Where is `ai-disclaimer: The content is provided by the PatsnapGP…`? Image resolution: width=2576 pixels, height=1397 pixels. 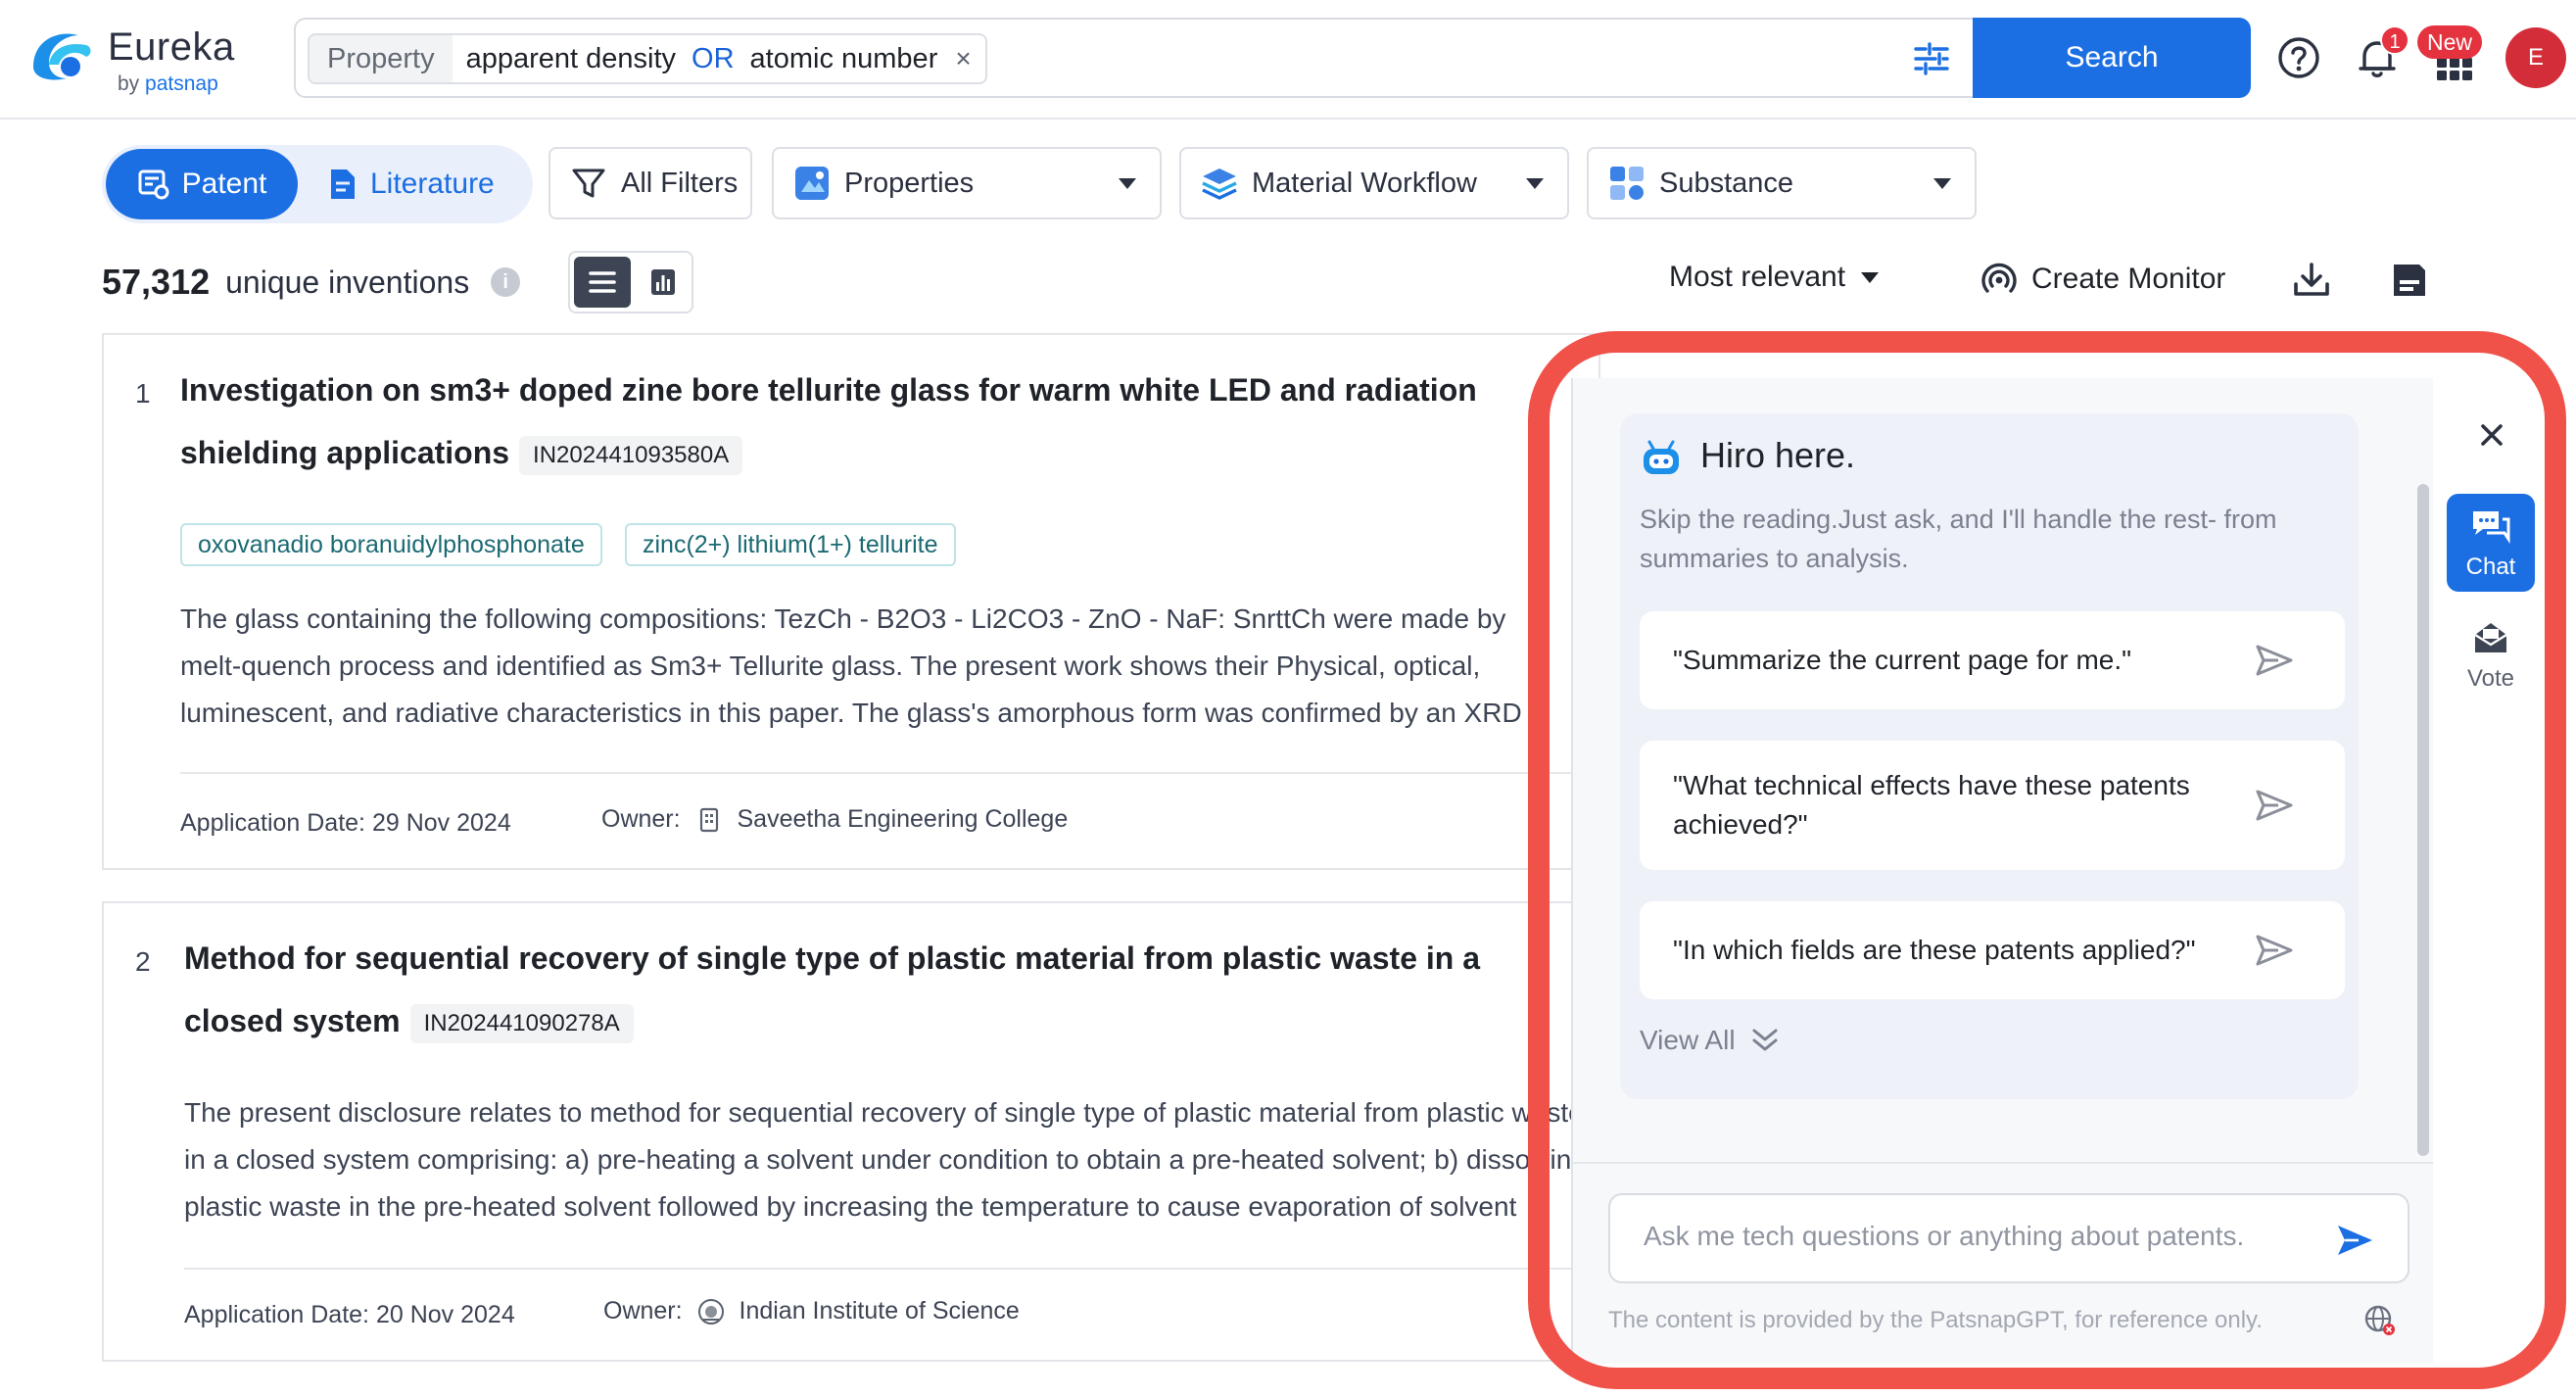 ai-disclaimer: The content is provided by the PatsnapGP… is located at coordinates (1935, 1320).